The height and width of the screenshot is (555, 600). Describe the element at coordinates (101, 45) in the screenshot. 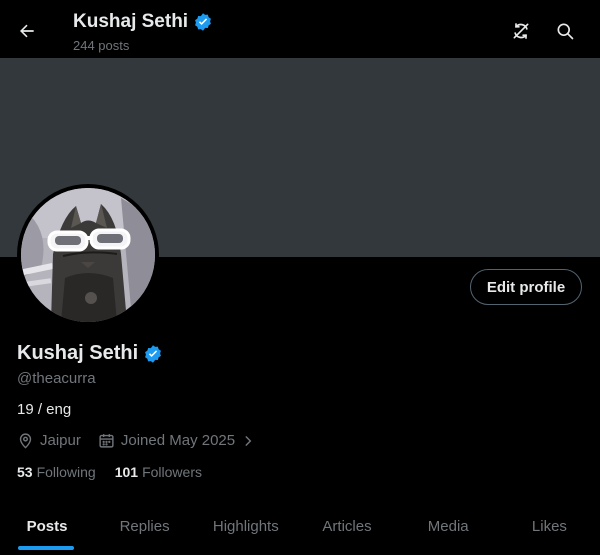

I see `header-post-count: 244 posts` at that location.